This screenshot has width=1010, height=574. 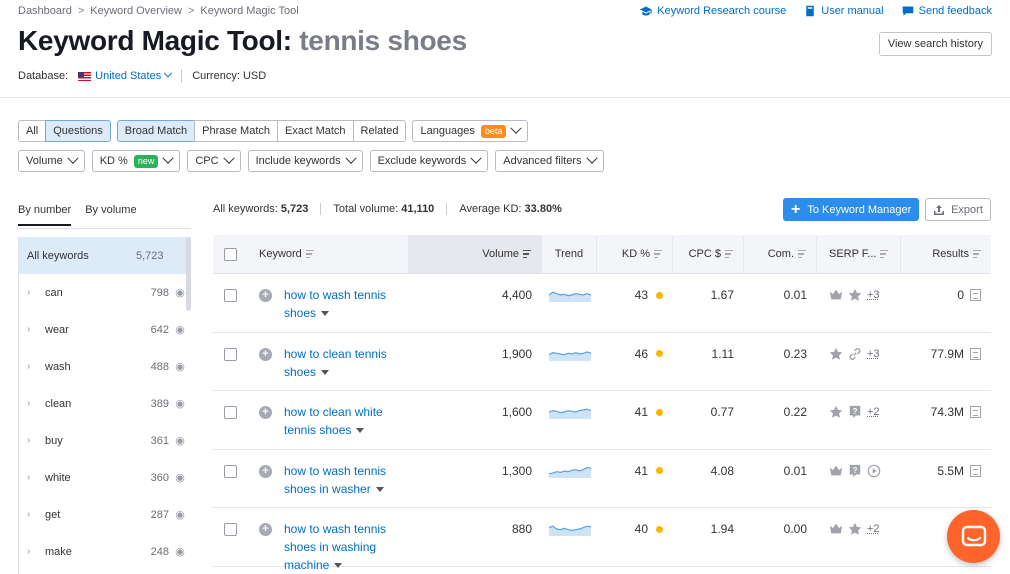 What do you see at coordinates (346, 480) in the screenshot?
I see `keyword-link: how to wash tennis shoes in washer` at bounding box center [346, 480].